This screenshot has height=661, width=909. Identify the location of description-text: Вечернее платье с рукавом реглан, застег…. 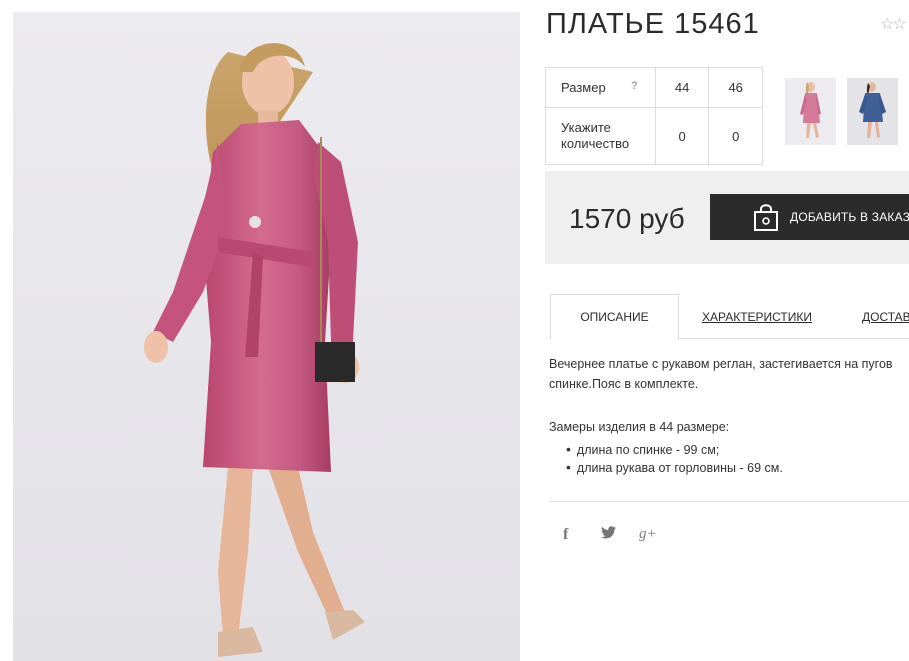
(729, 374).